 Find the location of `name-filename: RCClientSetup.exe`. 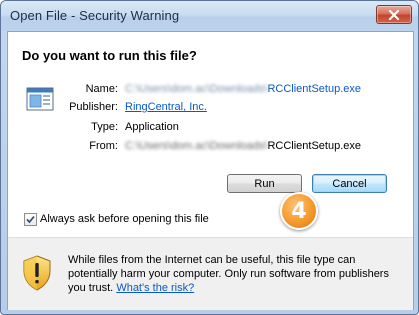

name-filename: RCClientSetup.exe is located at coordinates (314, 89).